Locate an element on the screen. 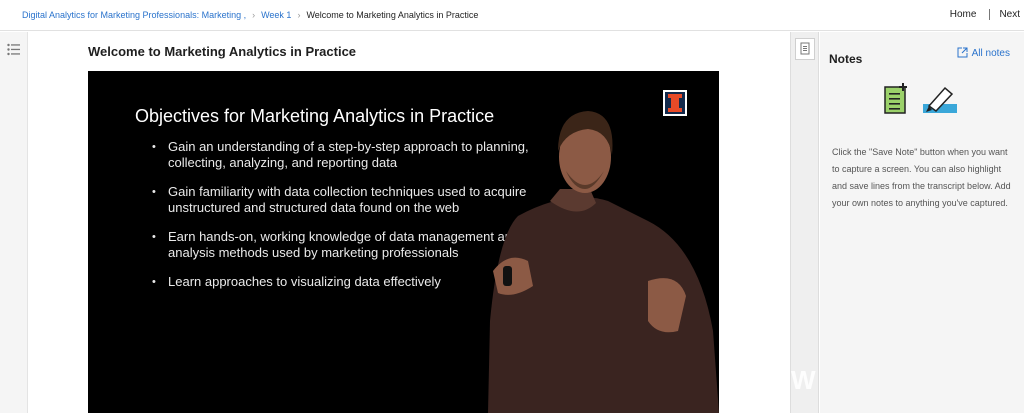  notes-heading: Notes is located at coordinates (846, 59).